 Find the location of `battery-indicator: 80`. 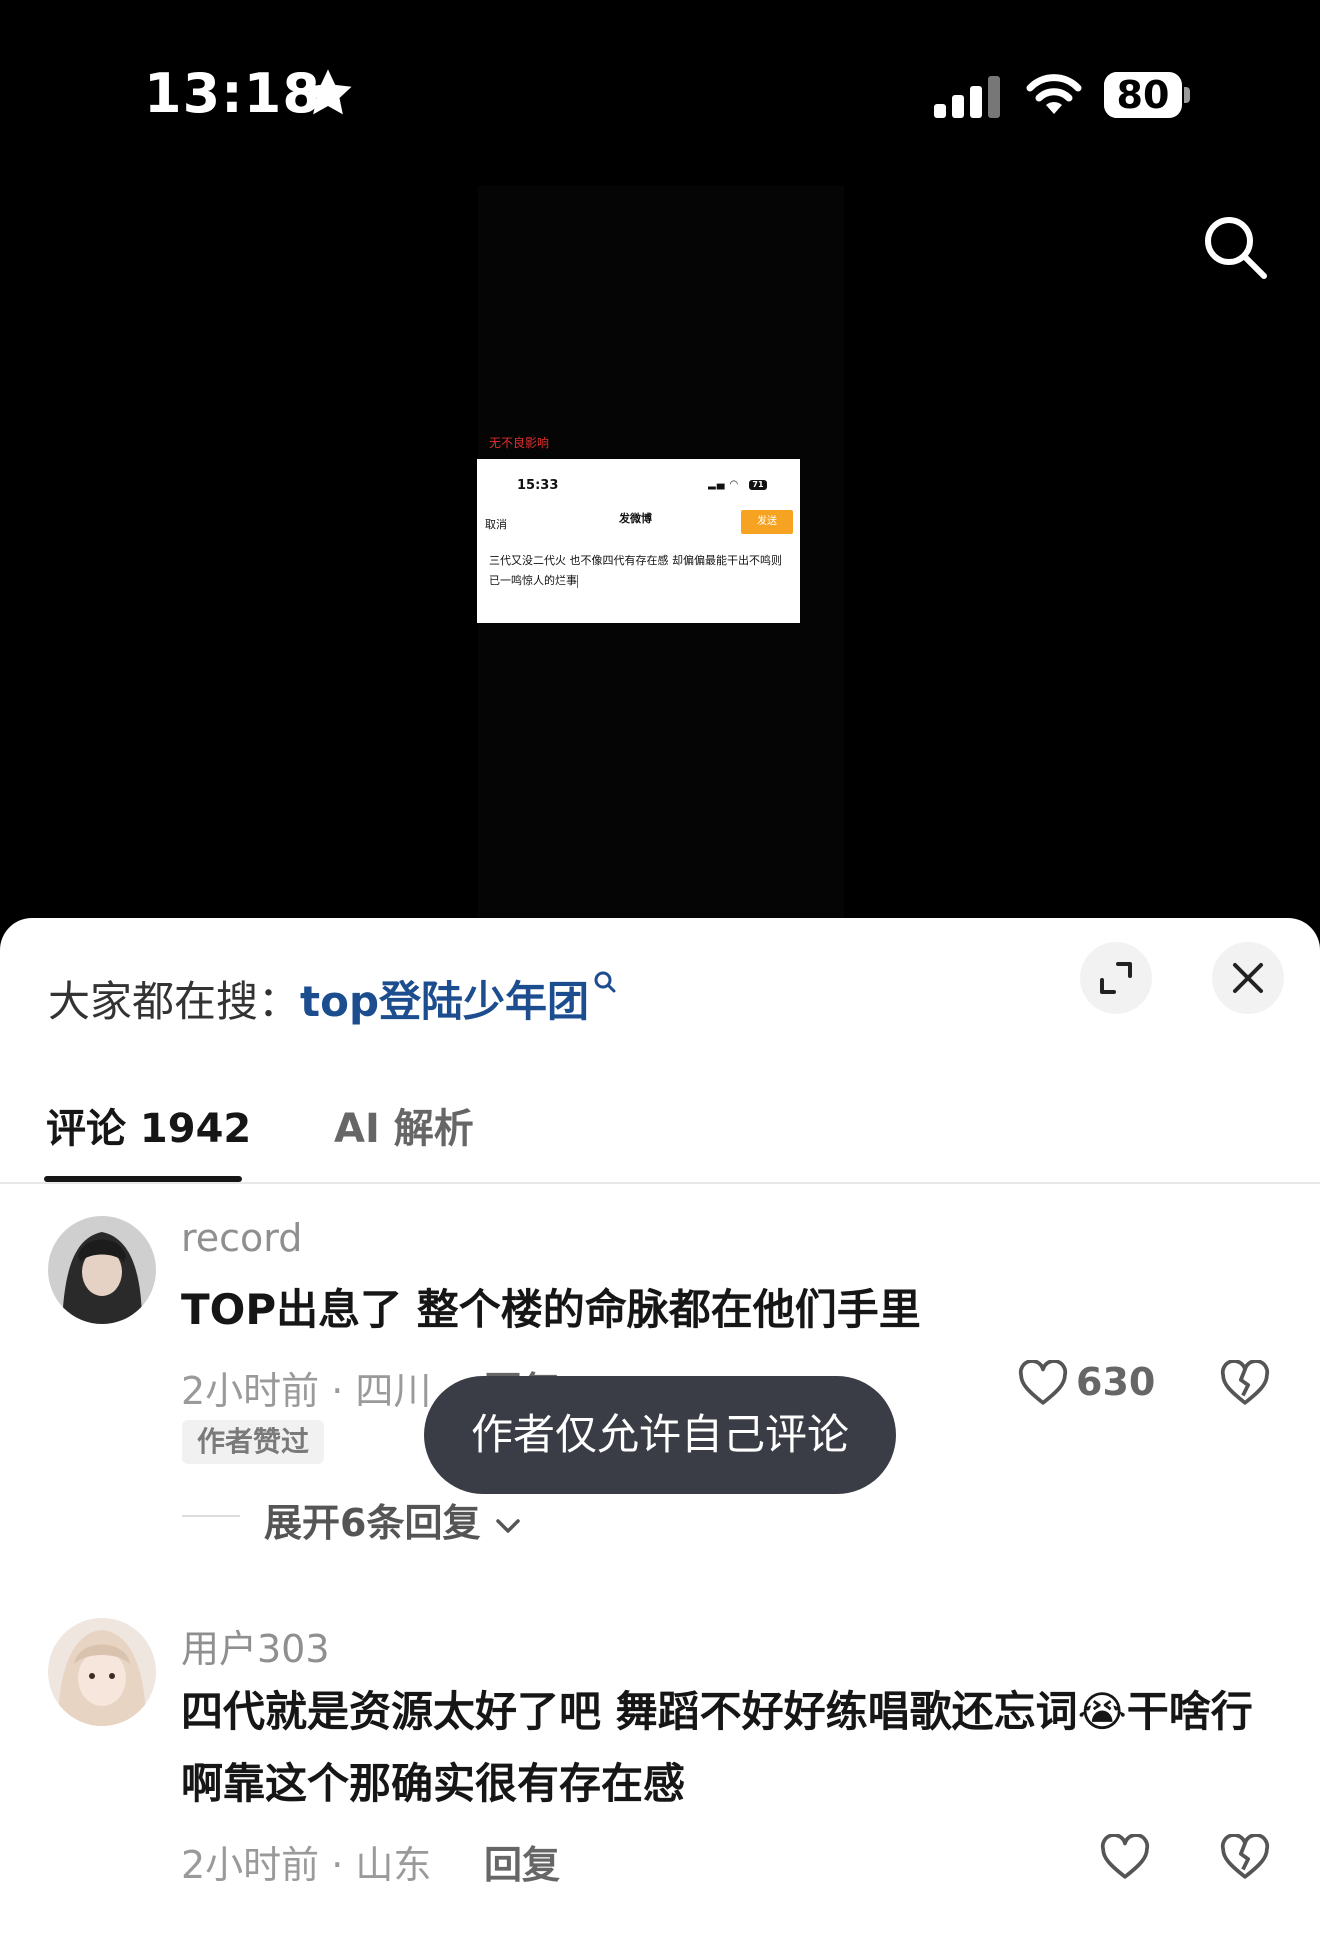

battery-indicator: 80 is located at coordinates (1147, 95).